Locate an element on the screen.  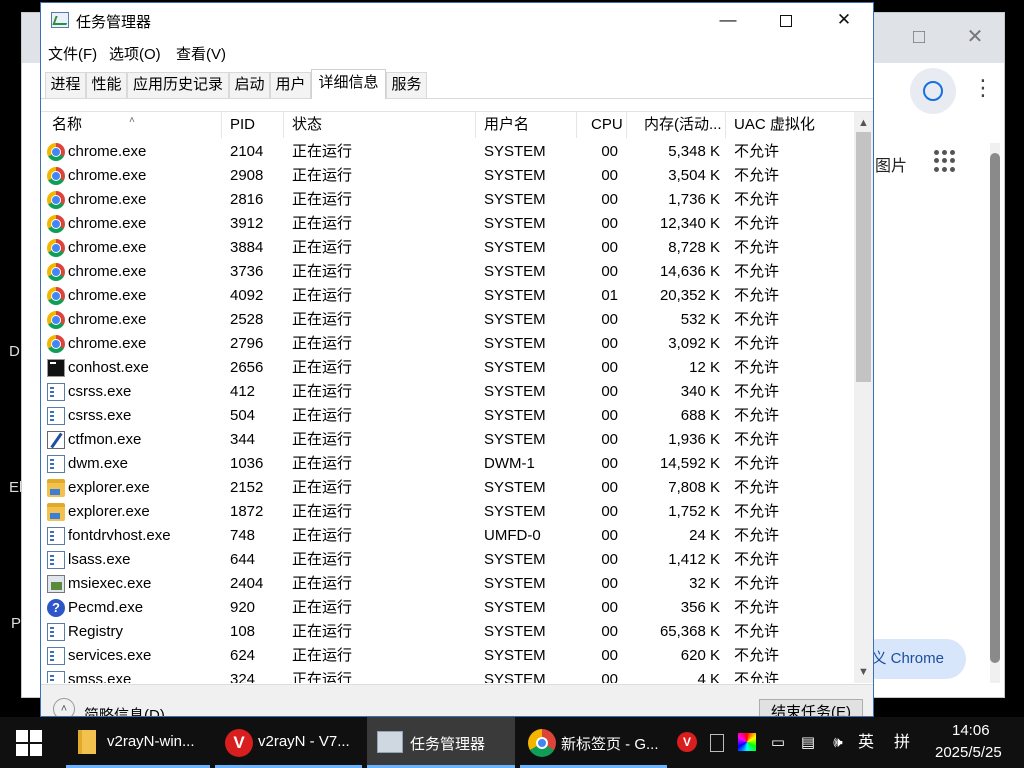
column-cpu: CPU is located at coordinates (602, 125).